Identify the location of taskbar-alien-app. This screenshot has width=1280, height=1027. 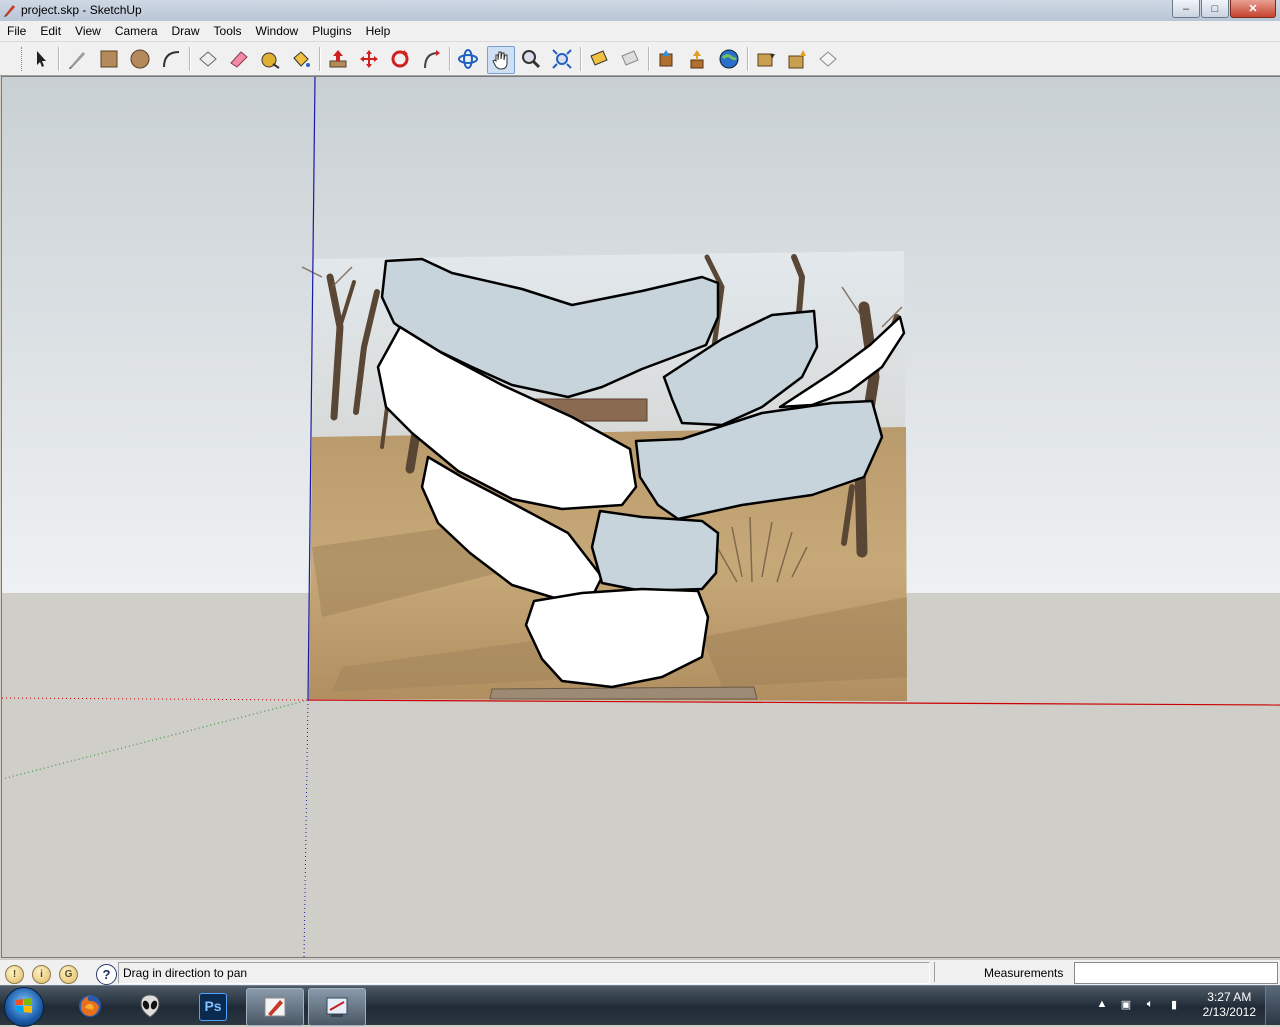
(150, 1006).